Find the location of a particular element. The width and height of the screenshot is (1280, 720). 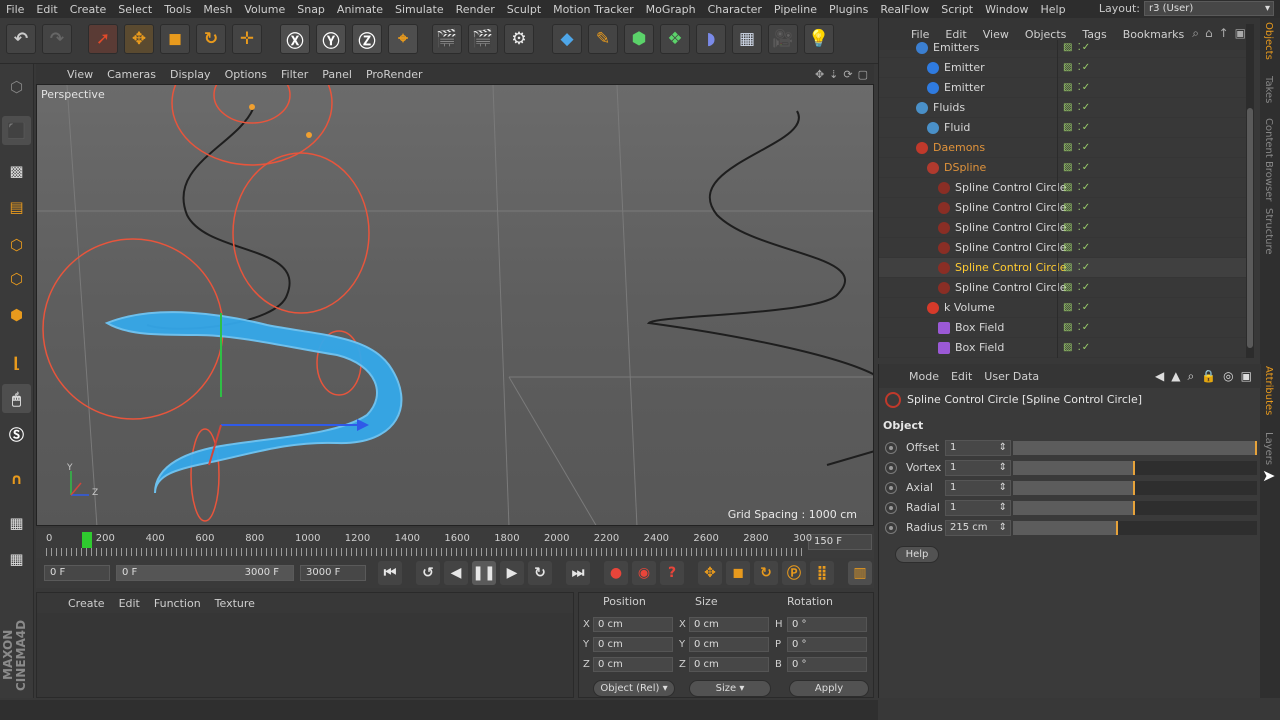

viewport-menu-options: Options is located at coordinates (246, 74).